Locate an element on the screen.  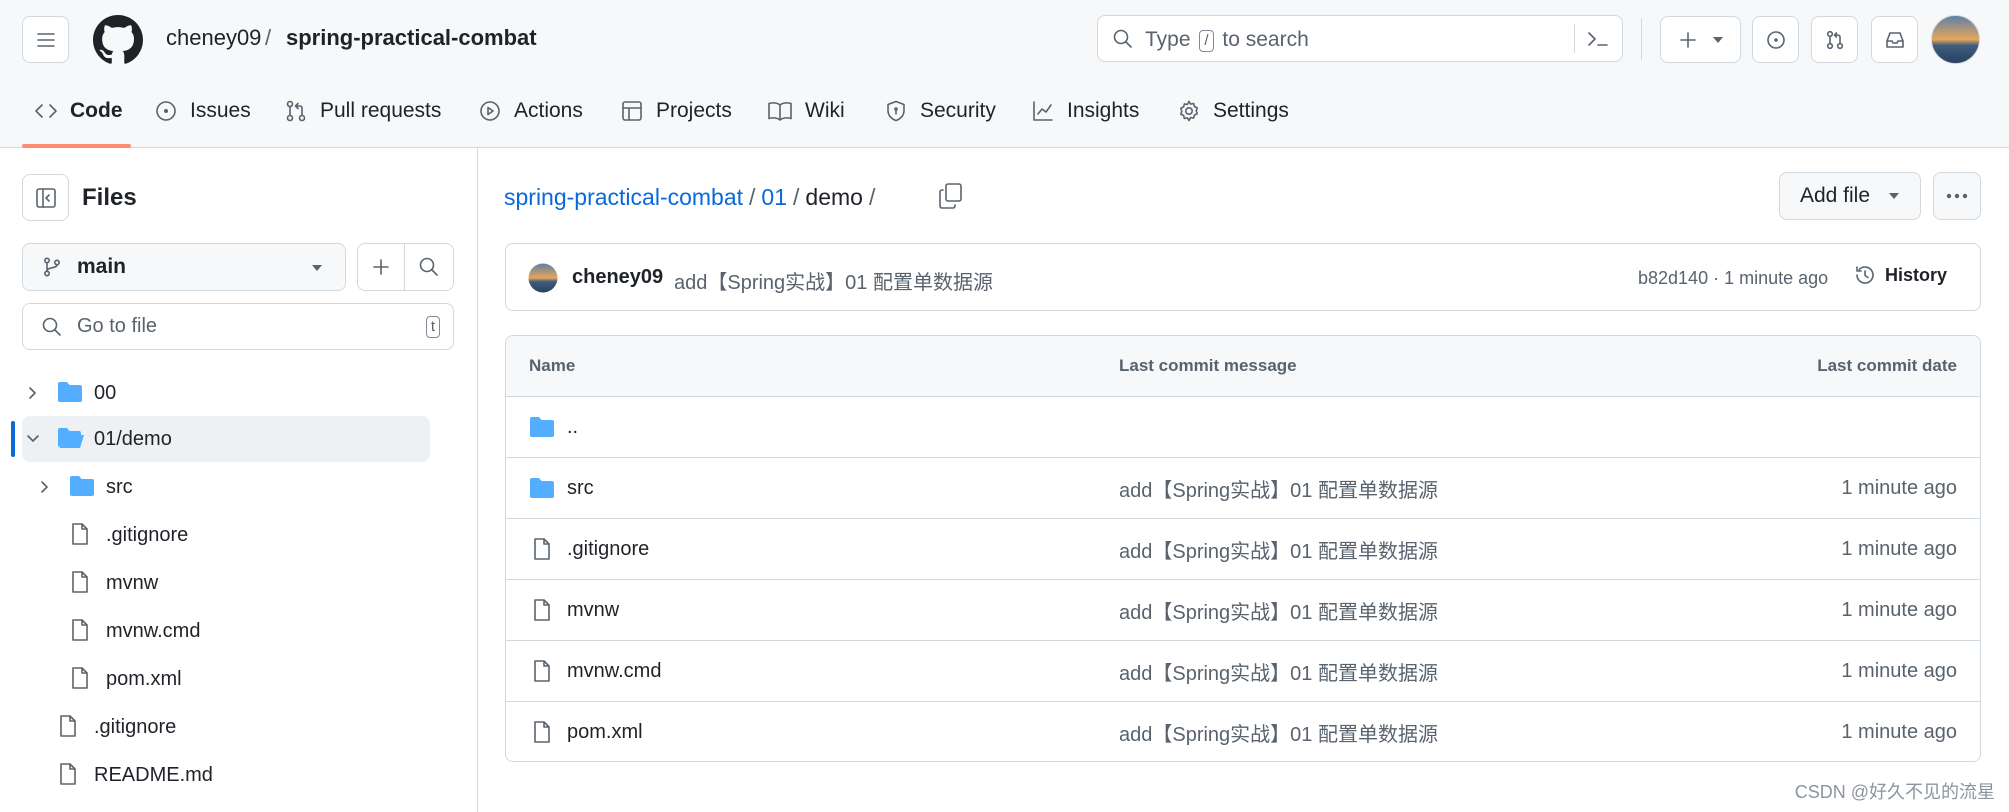
commit-author: cheney09 is located at coordinates (617, 277).